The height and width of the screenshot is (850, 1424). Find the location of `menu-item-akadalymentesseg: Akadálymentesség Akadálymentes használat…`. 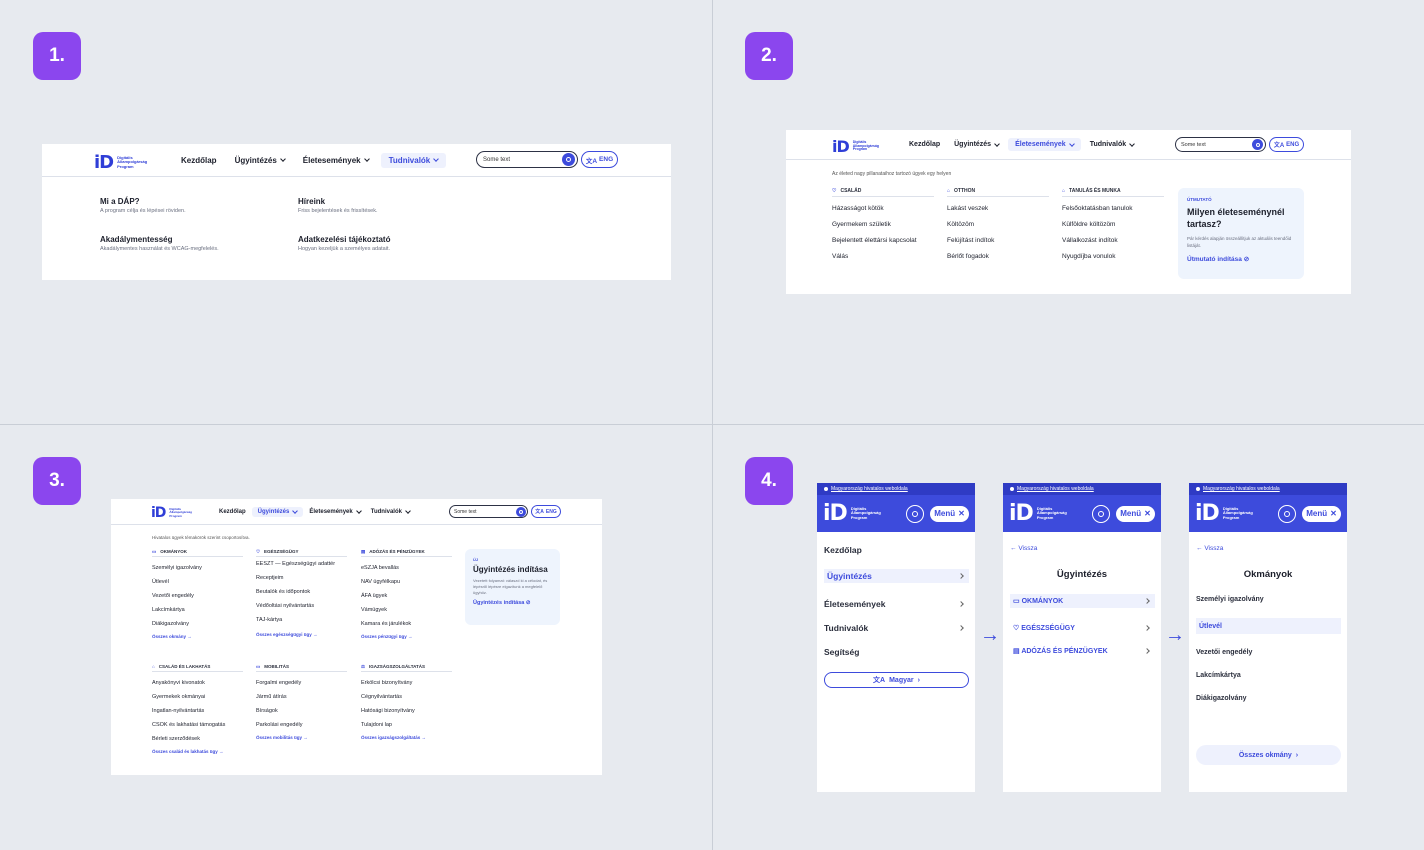

menu-item-akadalymentesseg: Akadálymentesség Akadálymentes használat… is located at coordinates (159, 243).